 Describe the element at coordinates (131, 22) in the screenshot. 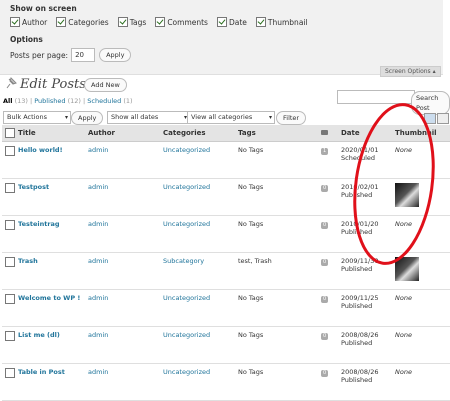

I see `column-toggle-tags: Tags` at that location.